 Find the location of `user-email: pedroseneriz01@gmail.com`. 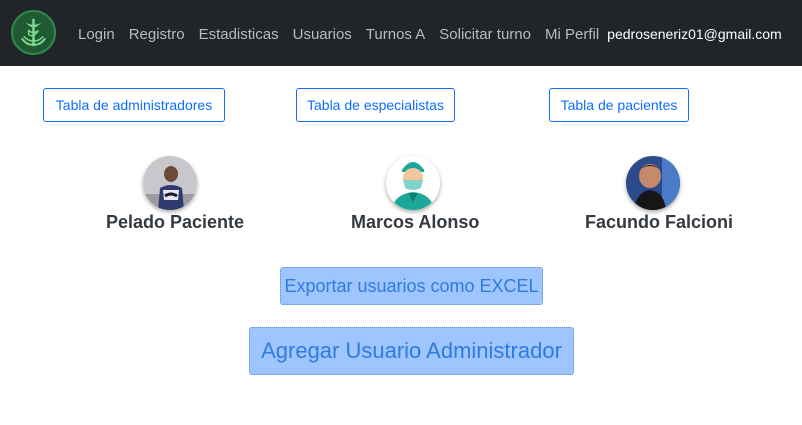

user-email: pedroseneriz01@gmail.com is located at coordinates (694, 34).